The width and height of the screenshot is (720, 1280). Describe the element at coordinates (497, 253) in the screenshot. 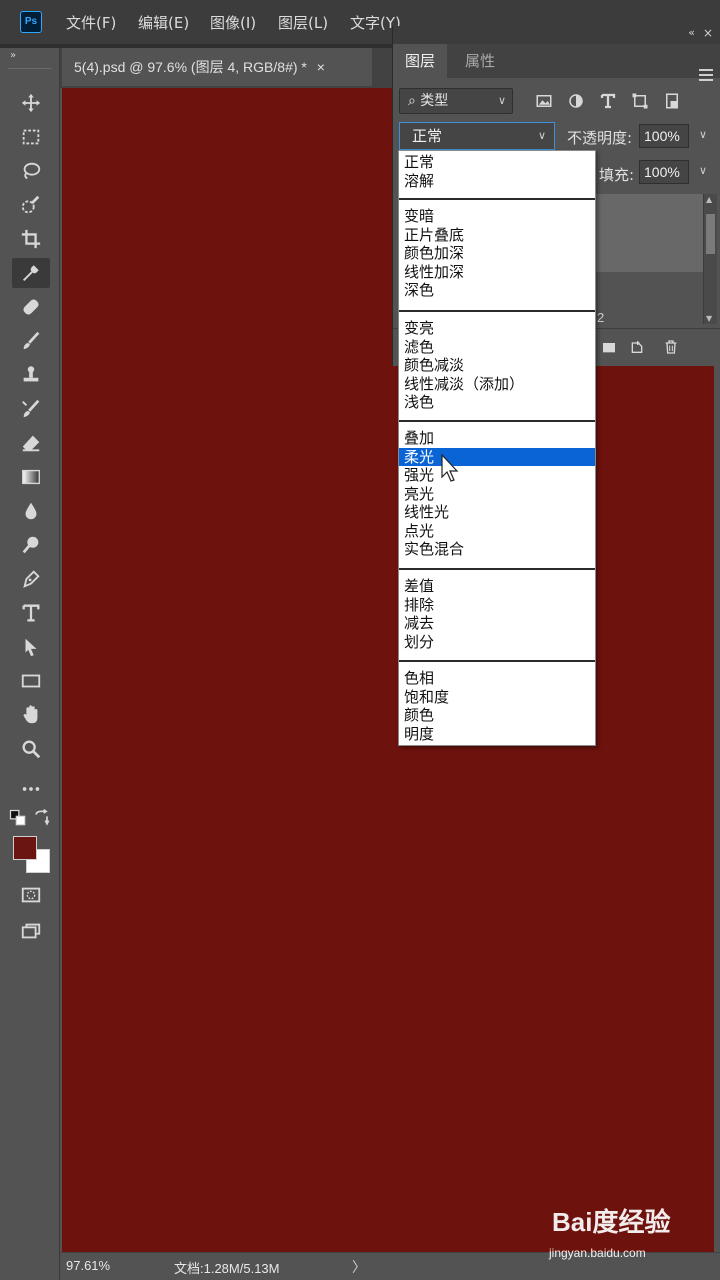

I see `blend-mode-option: 颜色加深` at that location.